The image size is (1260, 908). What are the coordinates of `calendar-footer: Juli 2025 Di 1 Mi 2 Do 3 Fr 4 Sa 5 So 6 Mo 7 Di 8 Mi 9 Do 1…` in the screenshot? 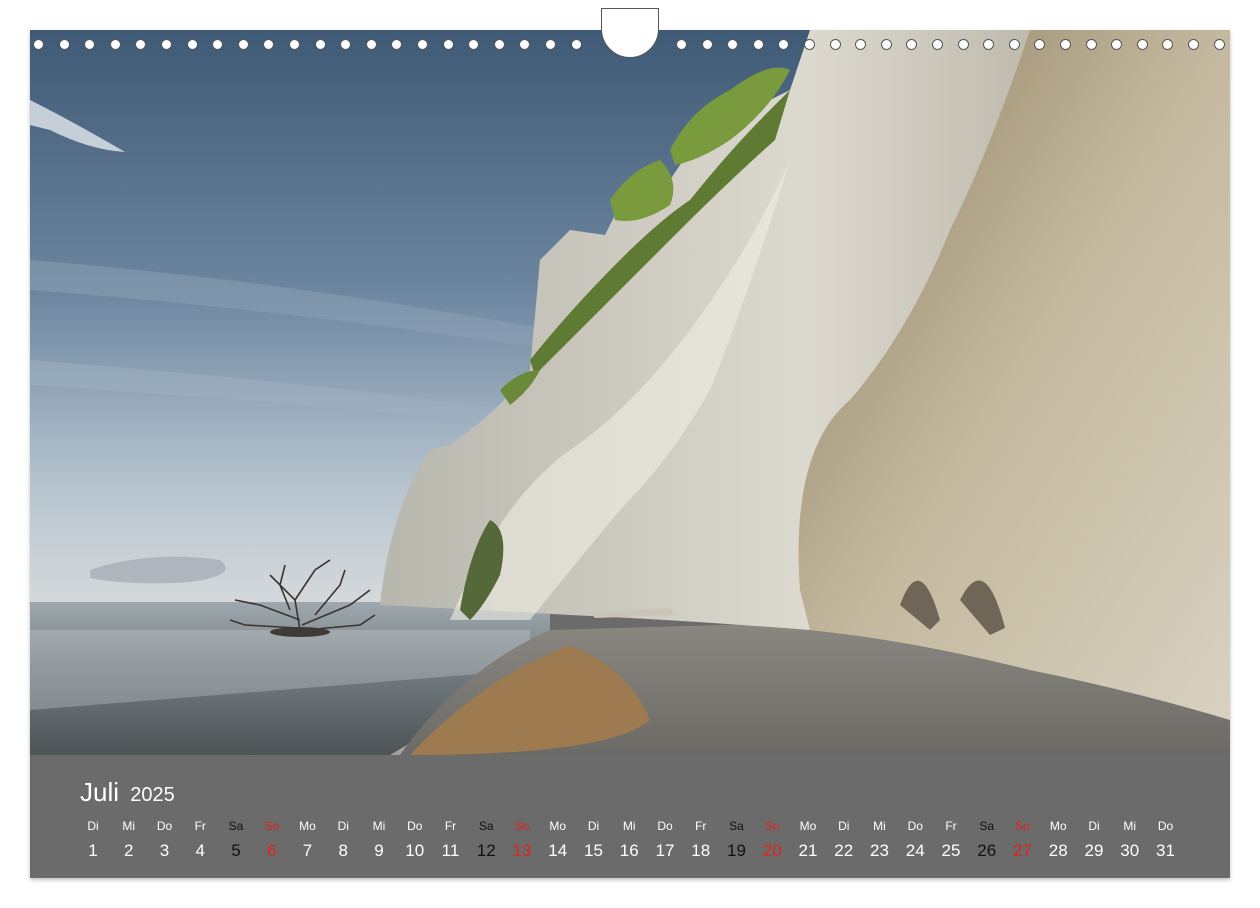 It's located at (630, 816).